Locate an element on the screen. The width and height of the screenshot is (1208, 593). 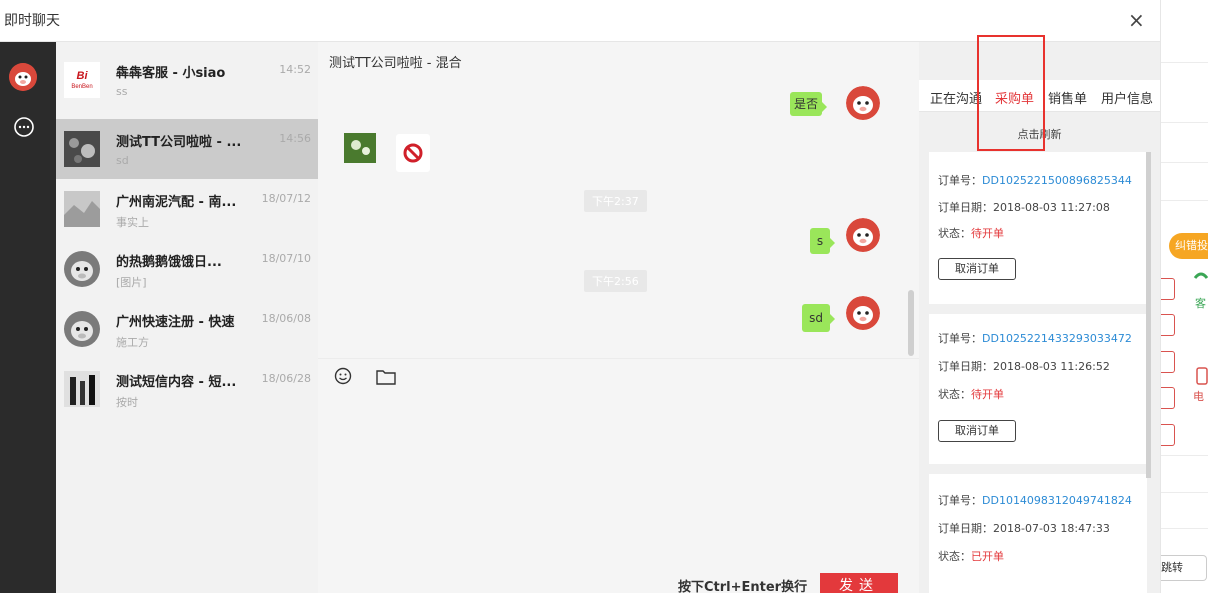
jump-button: 跳转 is located at coordinates (1184, 568).